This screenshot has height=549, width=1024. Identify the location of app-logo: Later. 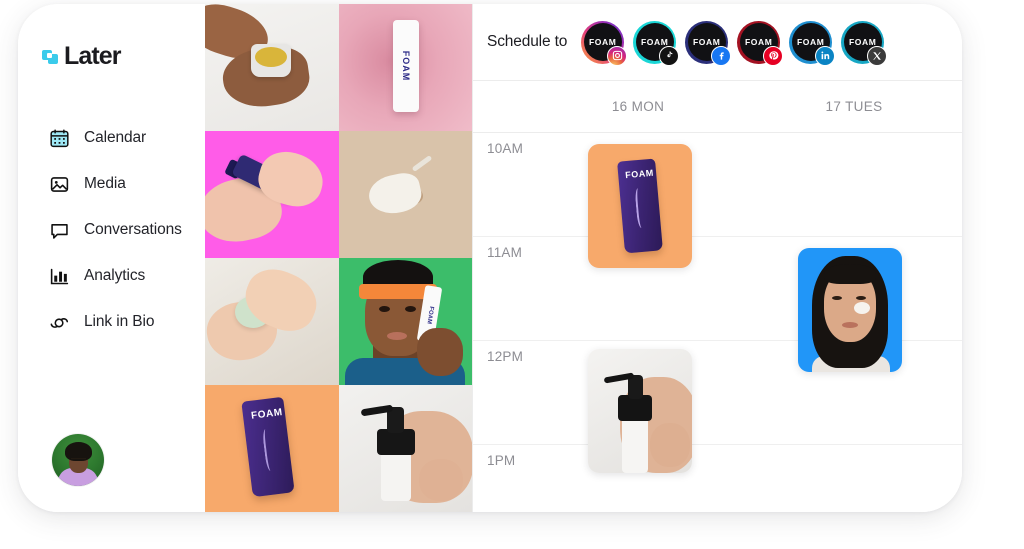
(123, 56).